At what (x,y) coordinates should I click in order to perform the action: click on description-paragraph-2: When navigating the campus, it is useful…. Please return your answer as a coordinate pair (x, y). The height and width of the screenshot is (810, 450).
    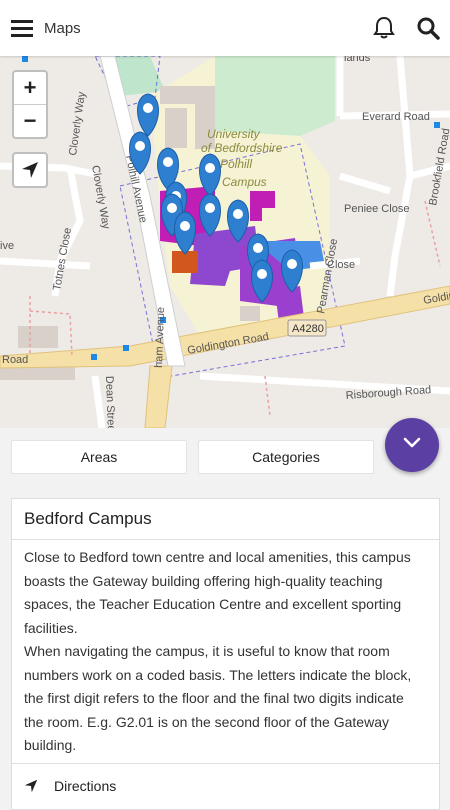
    Looking at the image, I should click on (218, 698).